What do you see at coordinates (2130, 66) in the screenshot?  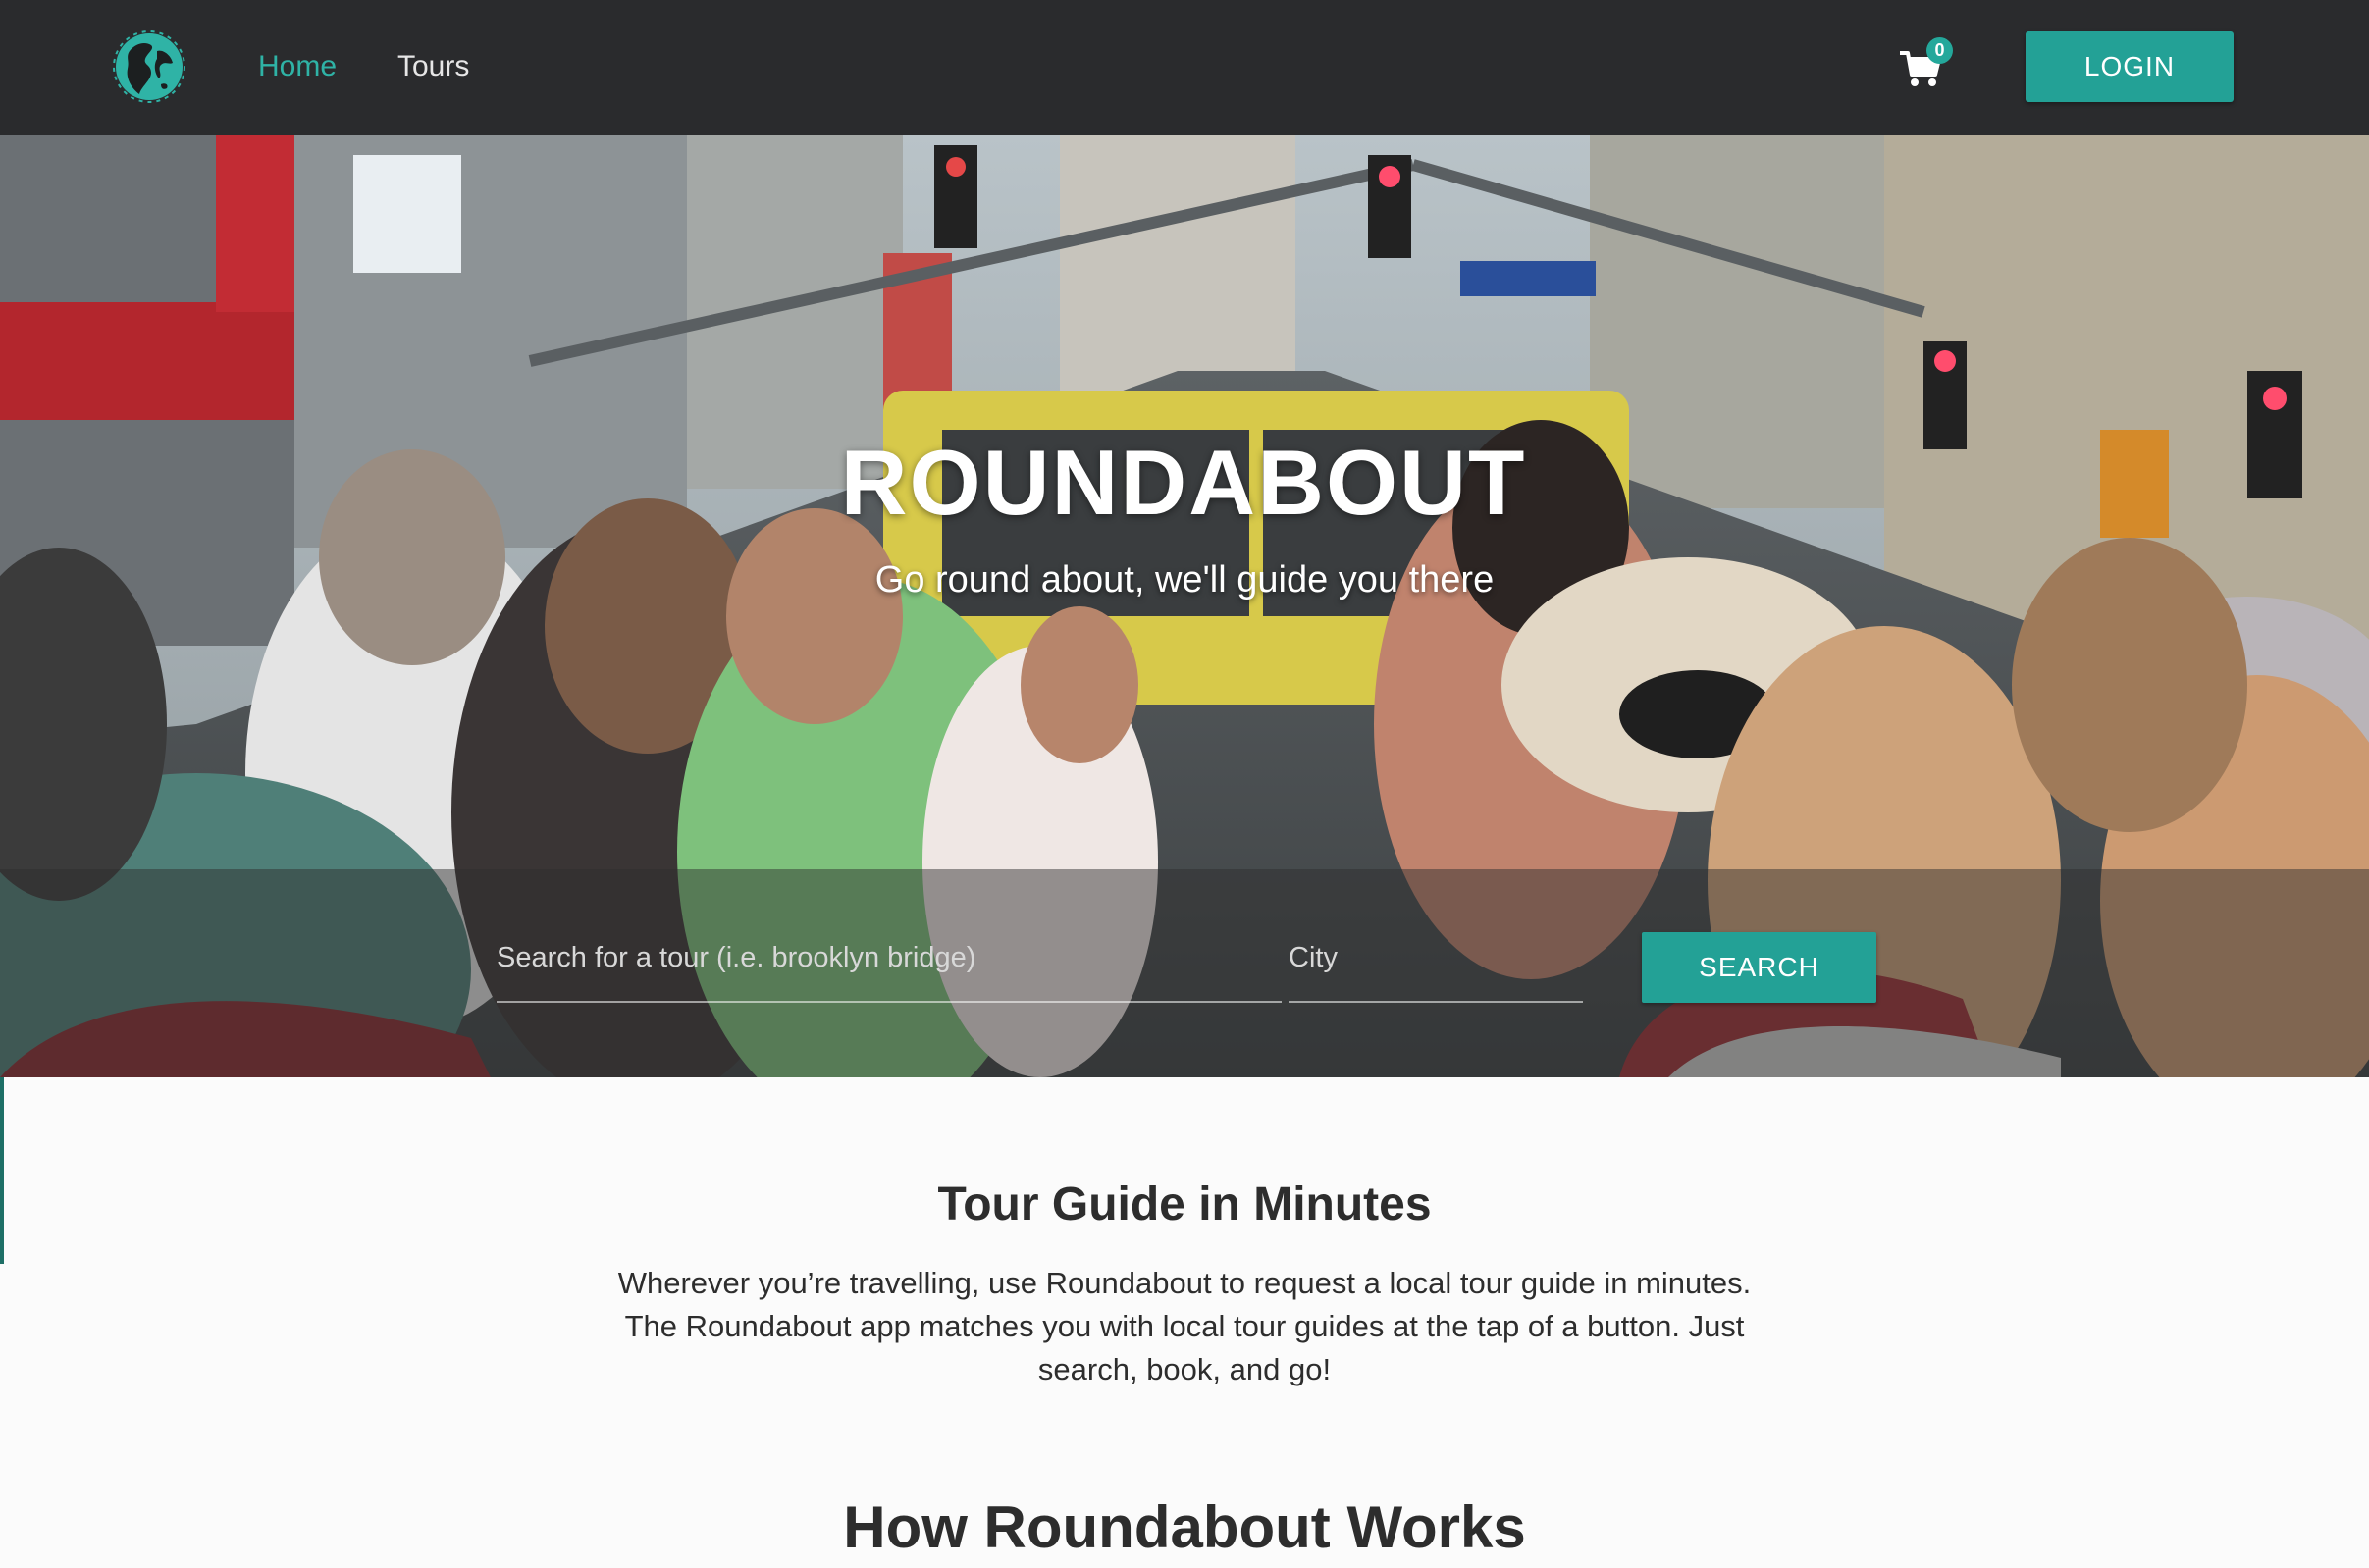 I see `login-button: LOGIN` at bounding box center [2130, 66].